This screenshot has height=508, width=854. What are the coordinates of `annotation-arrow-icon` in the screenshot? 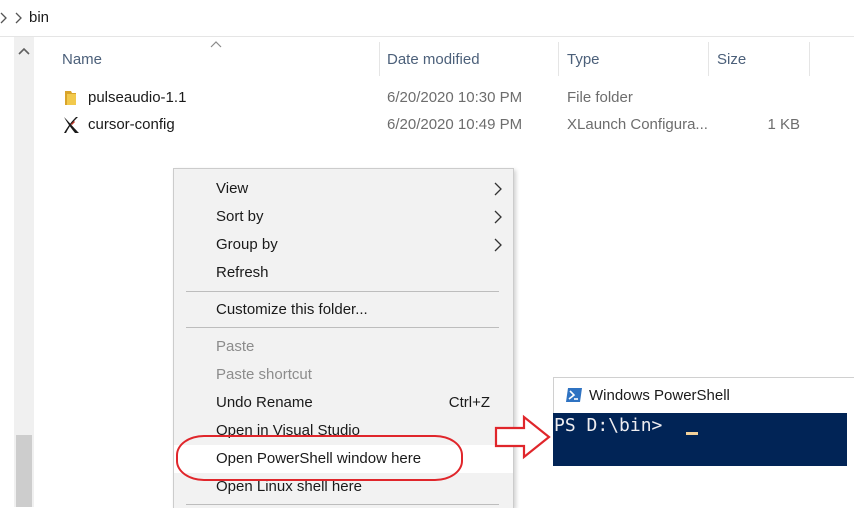 It's located at (522, 437).